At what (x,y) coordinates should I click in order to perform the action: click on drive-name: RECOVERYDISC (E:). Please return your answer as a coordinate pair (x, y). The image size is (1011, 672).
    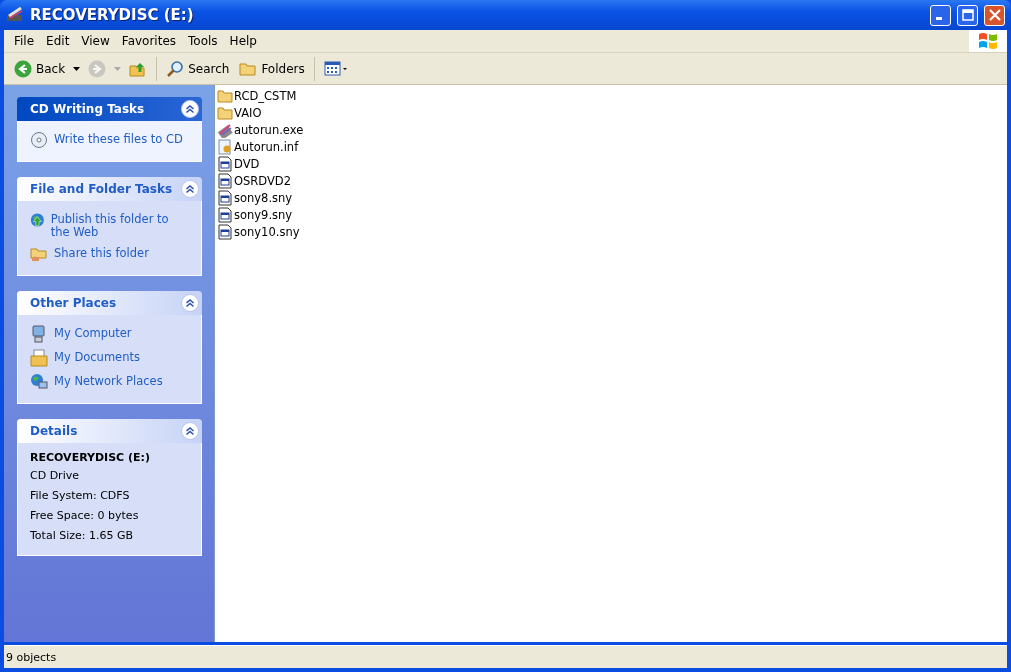
    Looking at the image, I should click on (90, 458).